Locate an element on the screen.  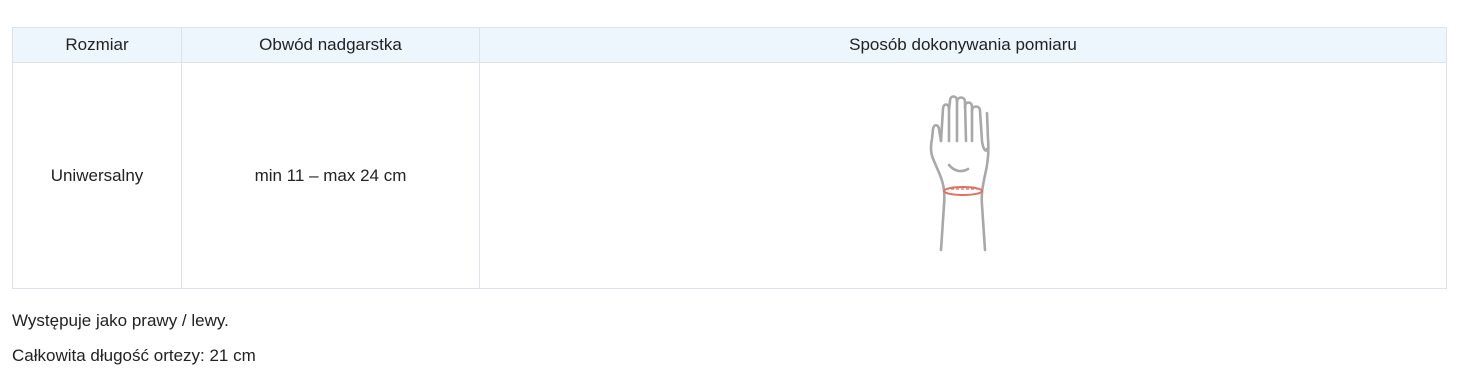
note-sides: Występuje jako prawy / lewy. is located at coordinates (120, 320).